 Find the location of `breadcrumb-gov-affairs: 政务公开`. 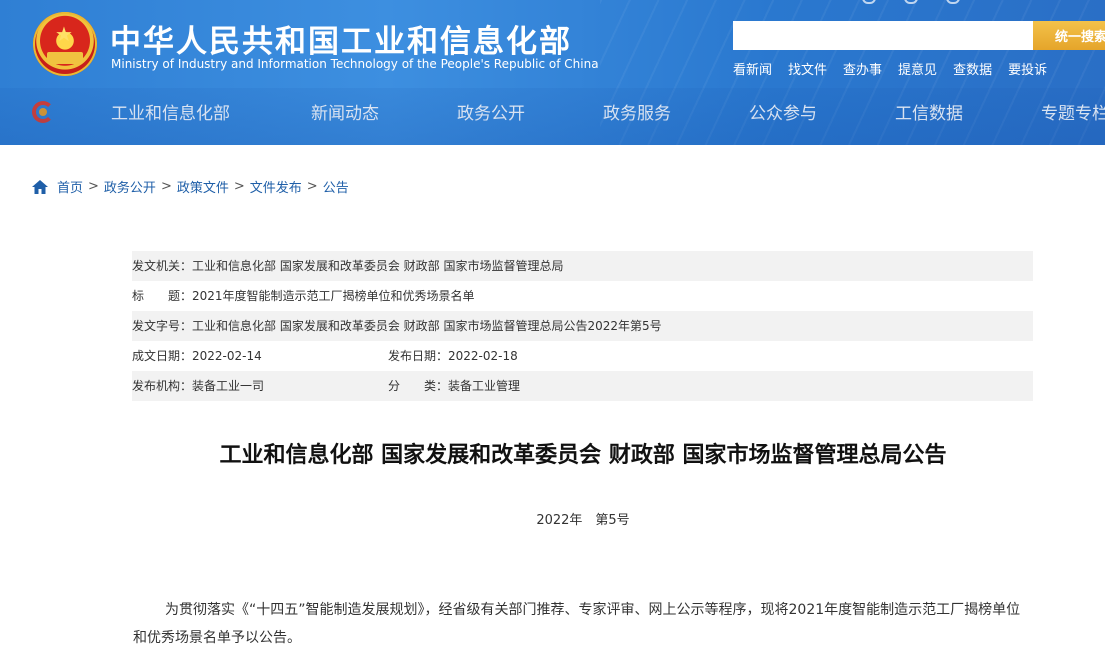

breadcrumb-gov-affairs: 政务公开 is located at coordinates (130, 186).